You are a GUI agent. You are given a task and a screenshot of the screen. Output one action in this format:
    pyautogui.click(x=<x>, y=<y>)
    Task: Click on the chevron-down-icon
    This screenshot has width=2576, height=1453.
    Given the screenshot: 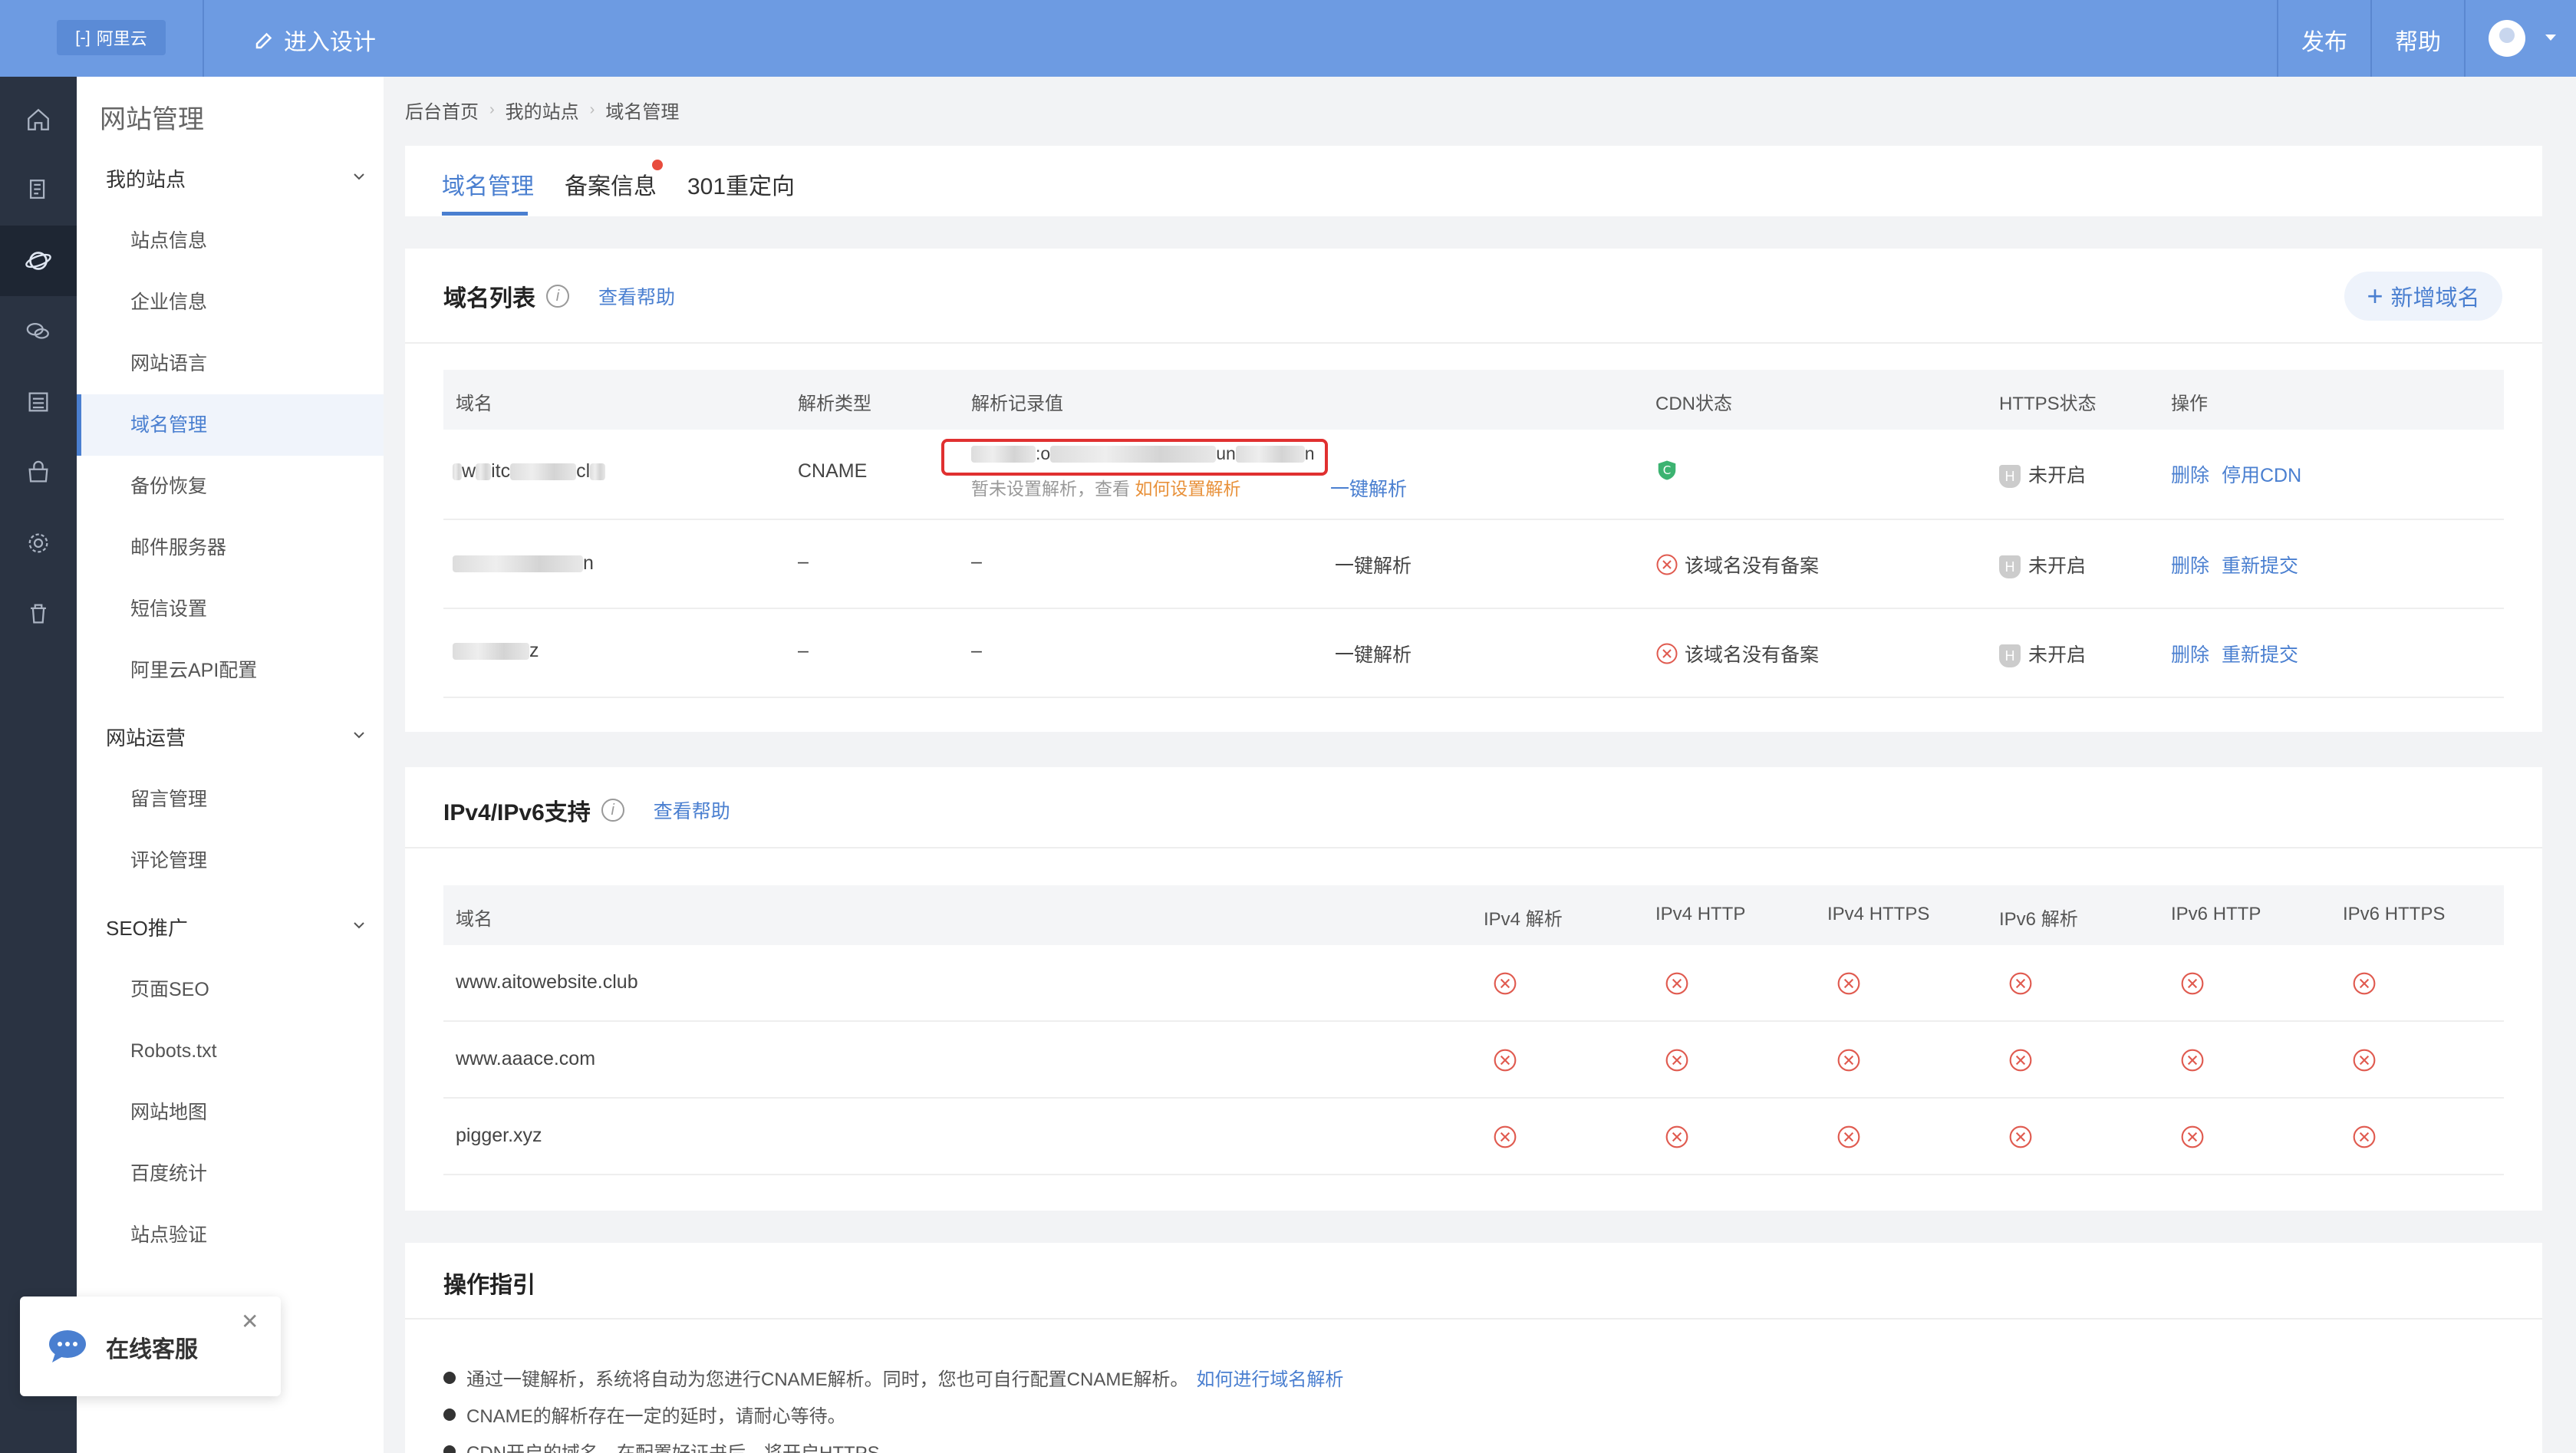 What is the action you would take?
    pyautogui.click(x=2550, y=38)
    